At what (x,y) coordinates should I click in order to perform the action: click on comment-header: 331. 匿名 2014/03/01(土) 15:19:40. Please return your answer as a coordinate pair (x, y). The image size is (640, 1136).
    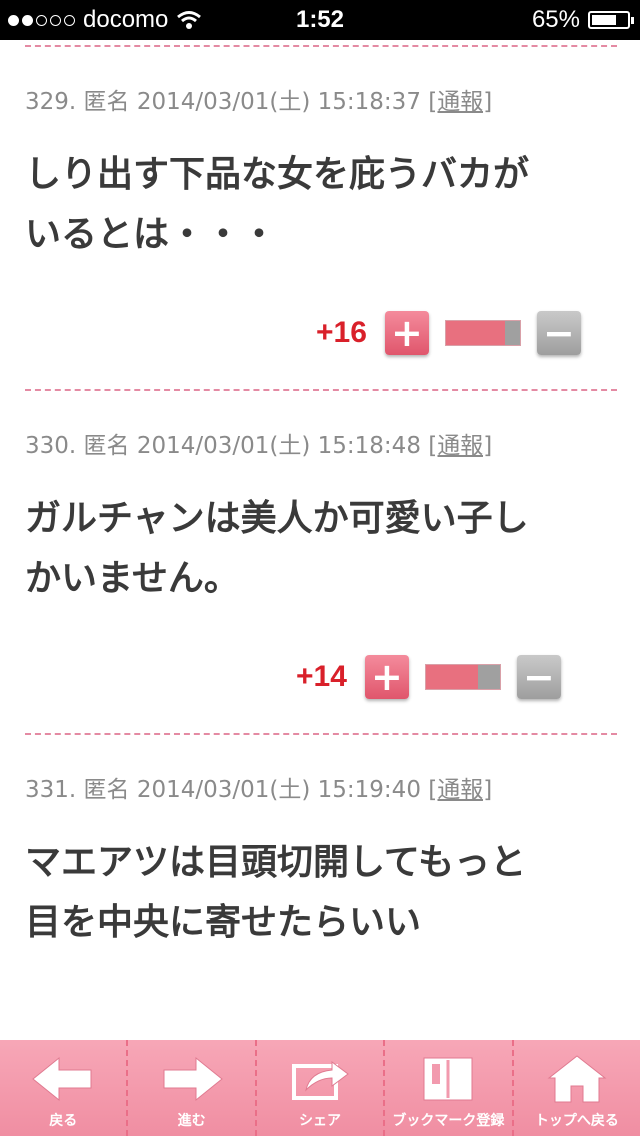
    Looking at the image, I should click on (223, 790).